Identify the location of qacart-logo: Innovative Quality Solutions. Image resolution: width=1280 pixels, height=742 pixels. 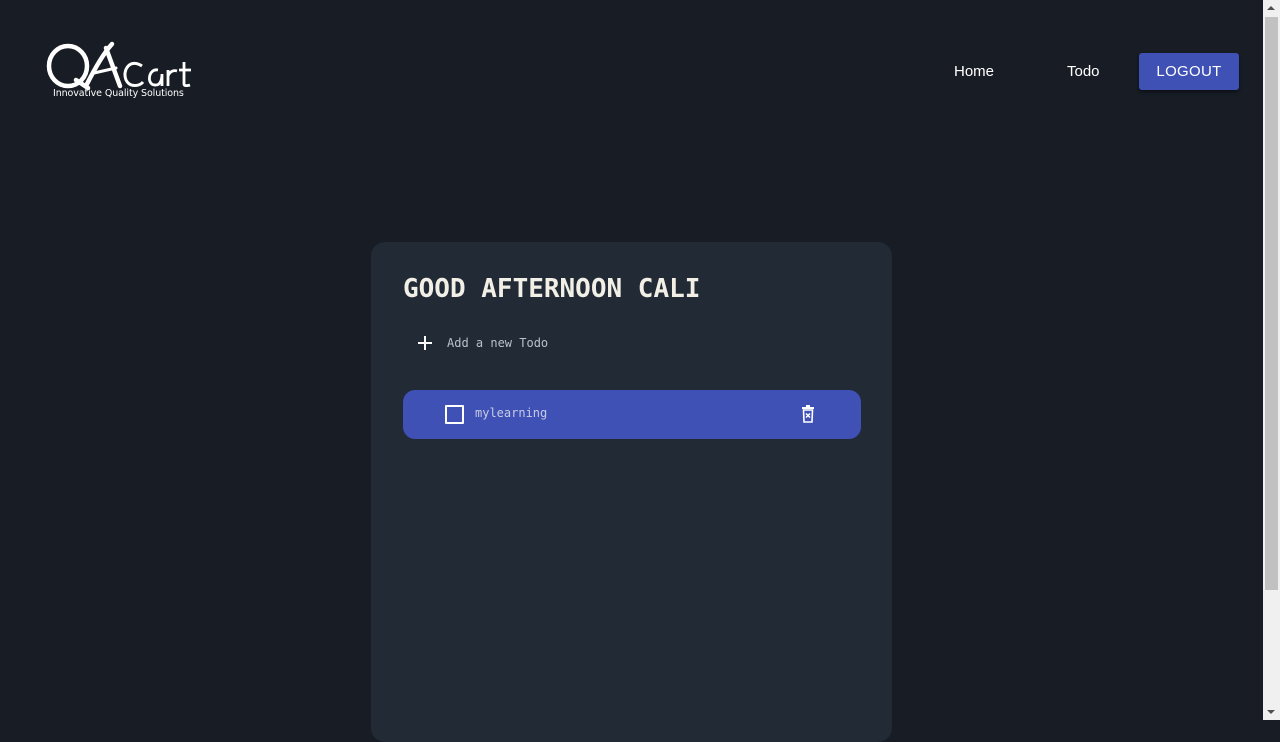
(122, 72).